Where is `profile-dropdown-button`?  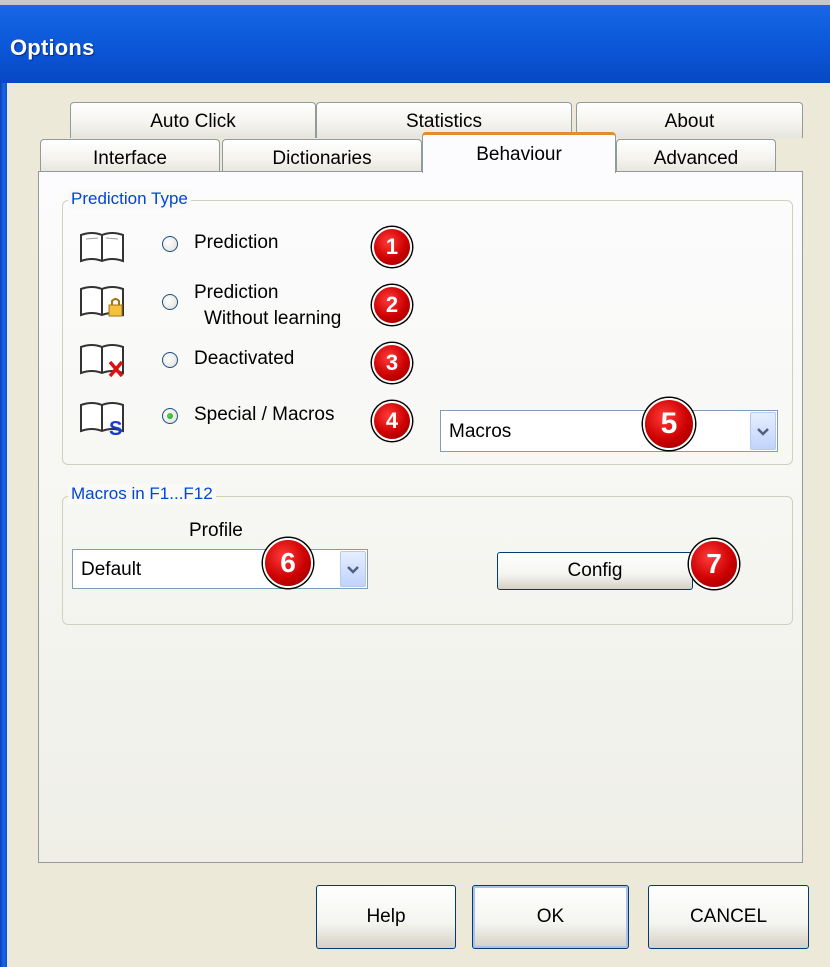
profile-dropdown-button is located at coordinates (353, 569).